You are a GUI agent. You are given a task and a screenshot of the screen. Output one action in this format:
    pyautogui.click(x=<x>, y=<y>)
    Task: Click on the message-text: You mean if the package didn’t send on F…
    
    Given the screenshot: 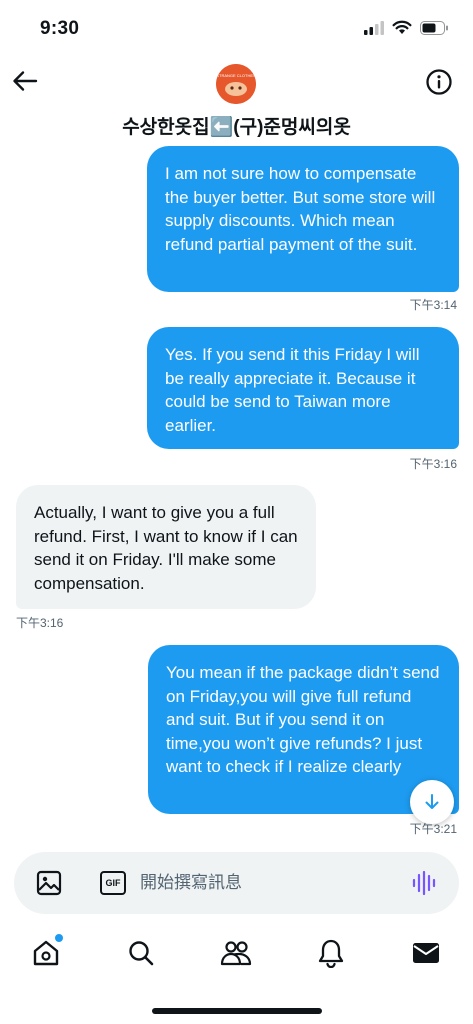 What is the action you would take?
    pyautogui.click(x=303, y=719)
    